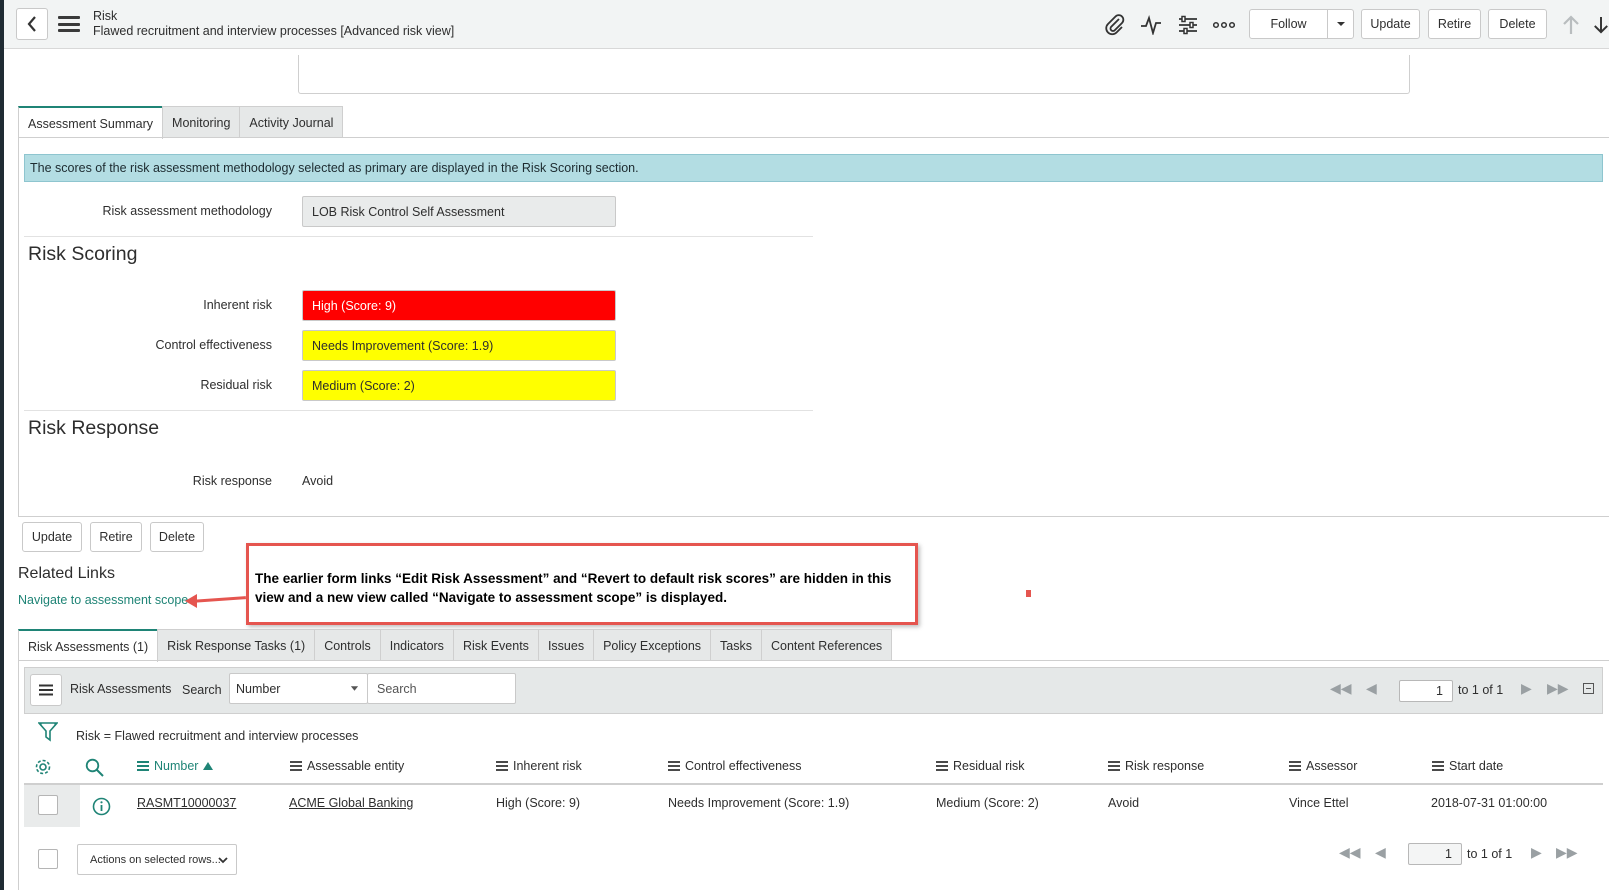 The width and height of the screenshot is (1609, 890). I want to click on control-effectiveness-field: Needs Improvement (Score: 1.9), so click(459, 345).